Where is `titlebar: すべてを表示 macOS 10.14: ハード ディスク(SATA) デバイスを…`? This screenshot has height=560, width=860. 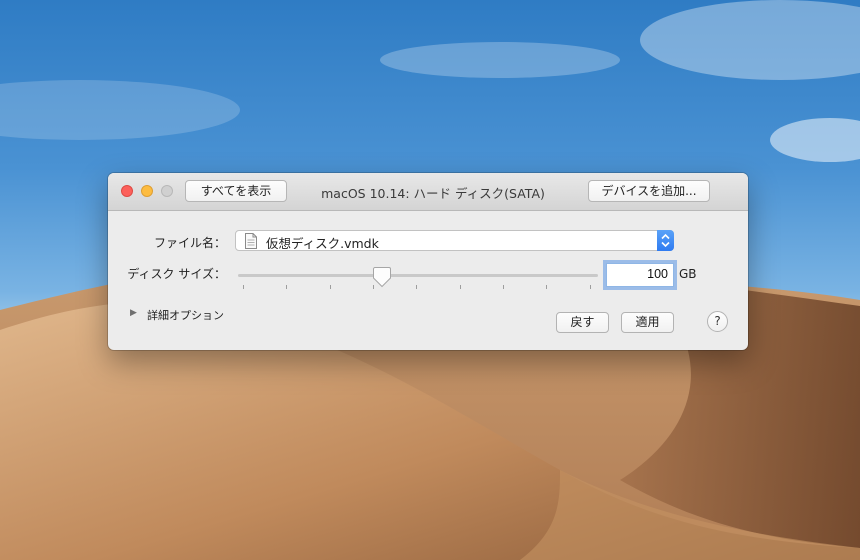 titlebar: すべてを表示 macOS 10.14: ハード ディスク(SATA) デバイスを… is located at coordinates (428, 192).